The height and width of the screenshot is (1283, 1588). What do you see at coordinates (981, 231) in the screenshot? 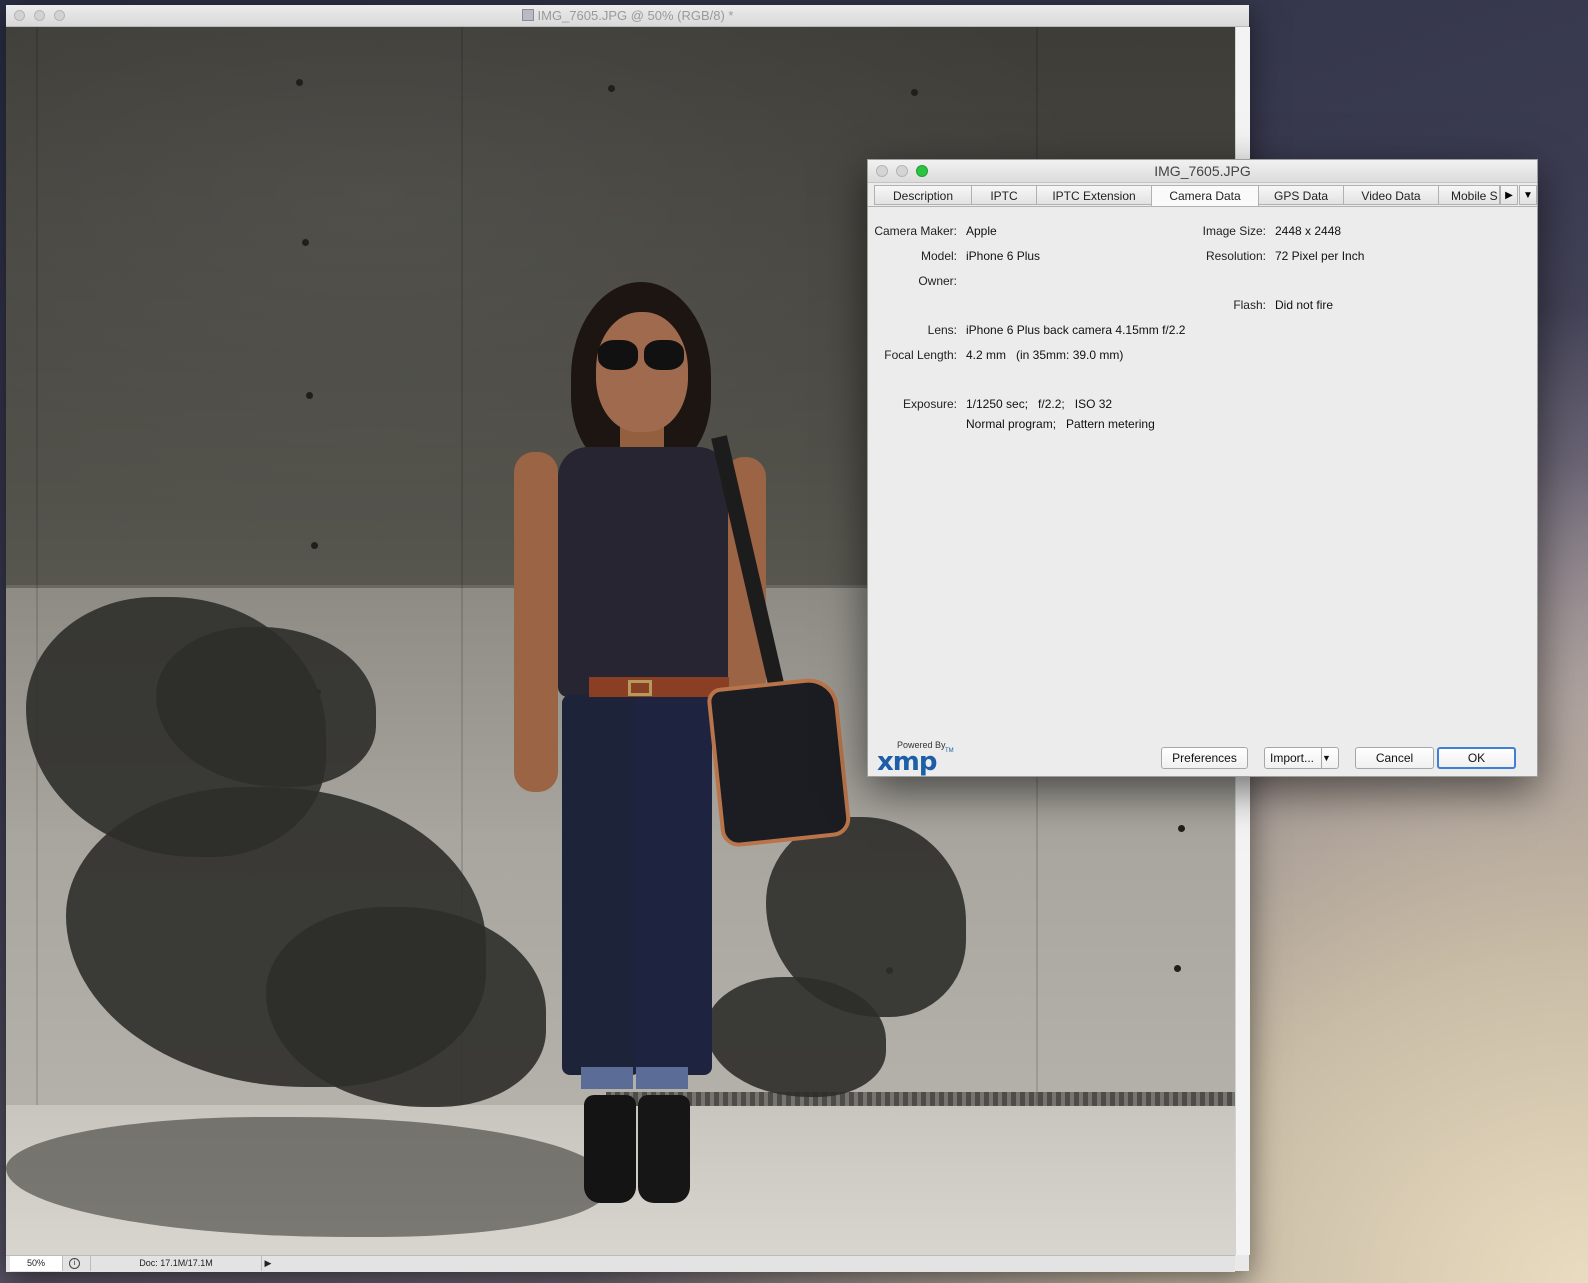
I see `camera-maker-value: Apple` at bounding box center [981, 231].